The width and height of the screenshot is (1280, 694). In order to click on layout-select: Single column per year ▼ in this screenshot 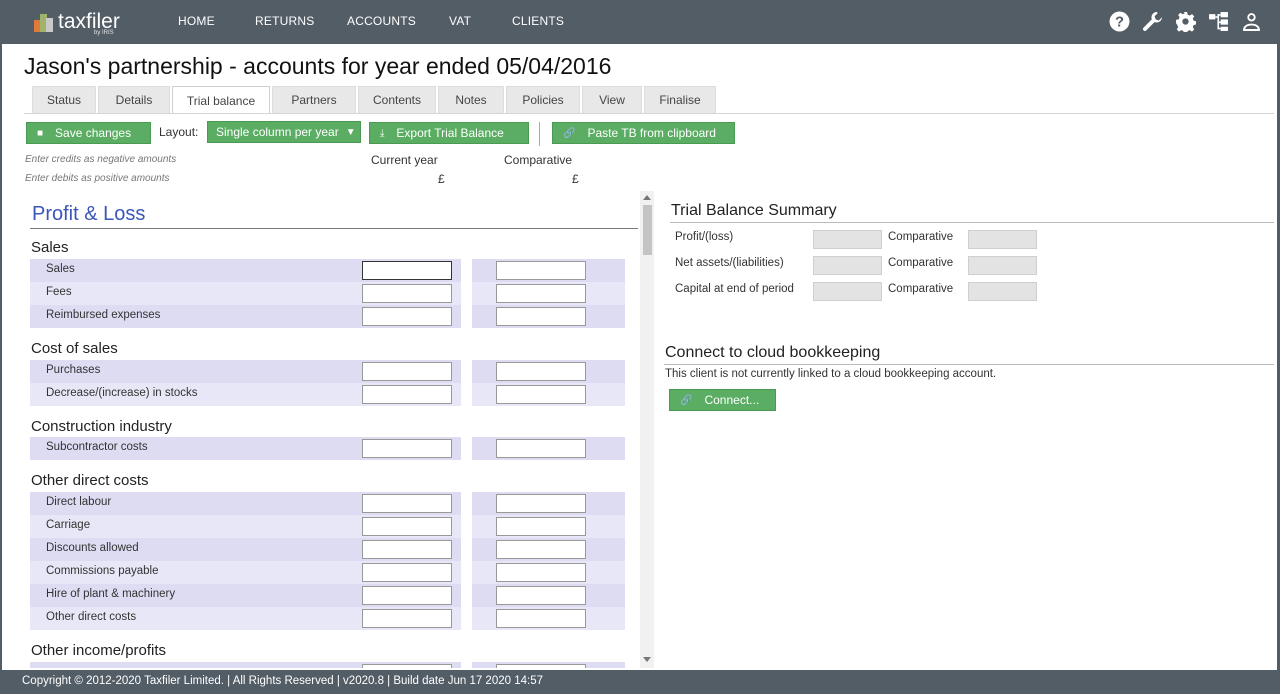, I will do `click(284, 132)`.